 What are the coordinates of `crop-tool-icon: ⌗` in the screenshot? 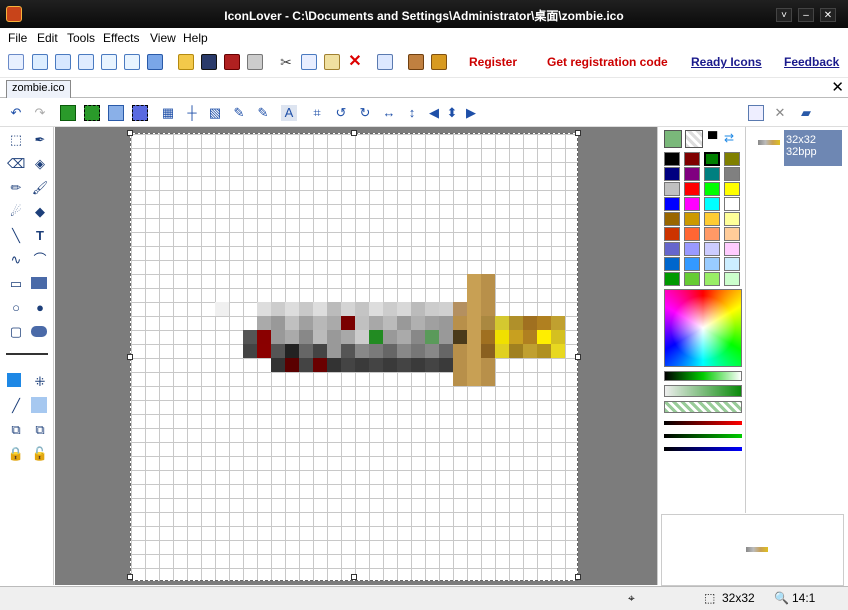 It's located at (317, 113).